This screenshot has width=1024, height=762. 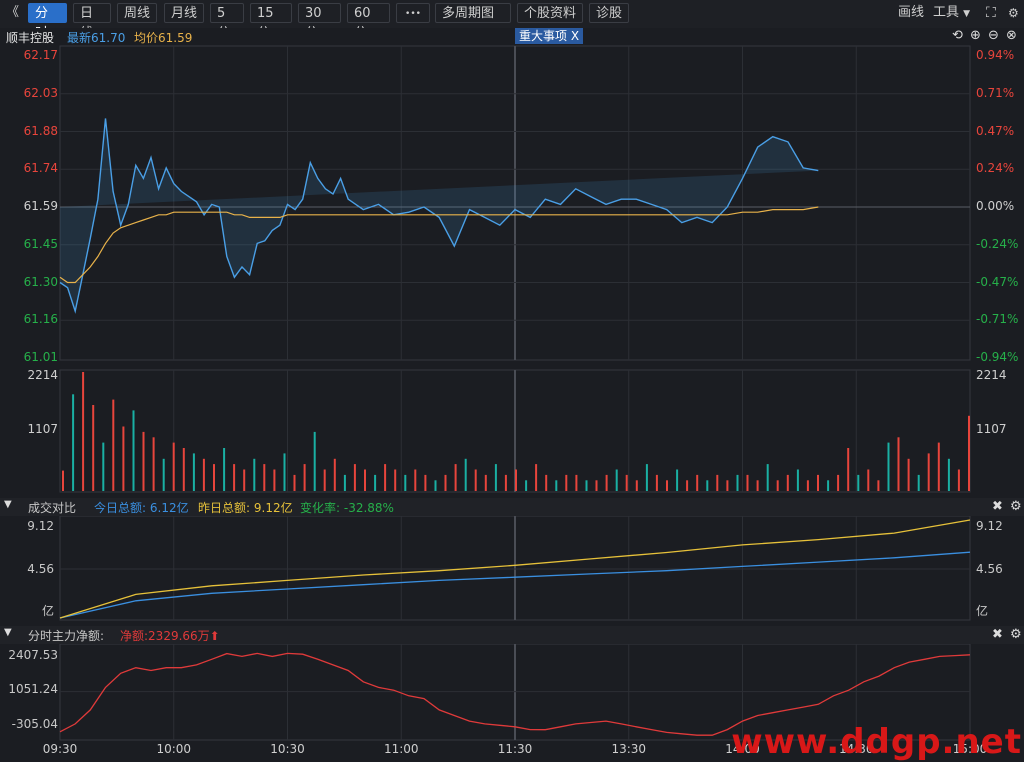 I want to click on turnover-axis-top-left: 9.12, so click(x=40, y=526).